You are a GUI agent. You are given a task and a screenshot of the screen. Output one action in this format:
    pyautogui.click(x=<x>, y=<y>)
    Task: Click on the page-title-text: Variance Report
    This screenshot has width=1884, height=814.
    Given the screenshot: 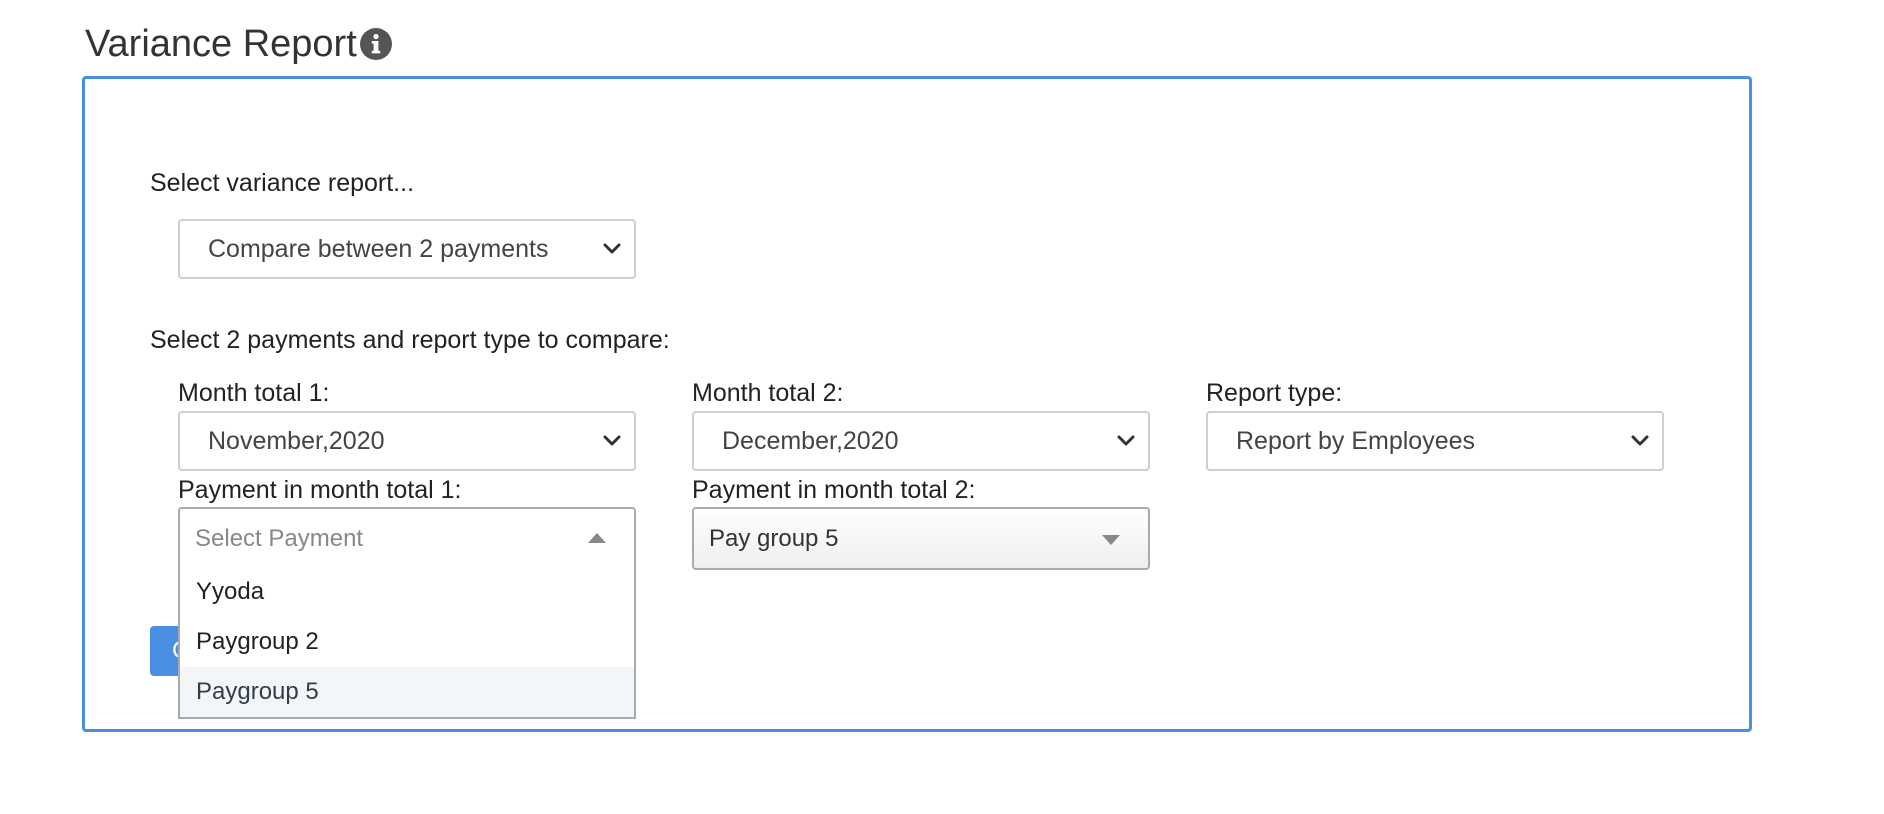 What is the action you would take?
    pyautogui.click(x=221, y=44)
    